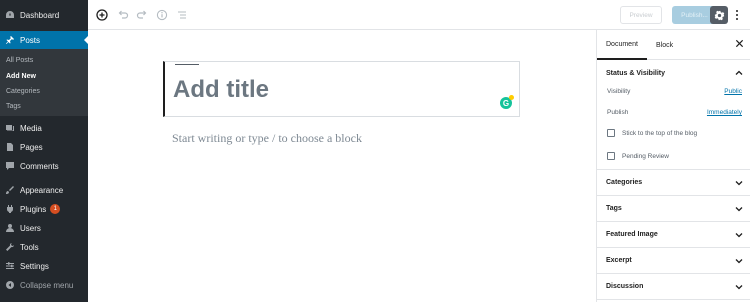 The height and width of the screenshot is (302, 750). Describe the element at coordinates (31, 147) in the screenshot. I see `menu-label: Pages` at that location.